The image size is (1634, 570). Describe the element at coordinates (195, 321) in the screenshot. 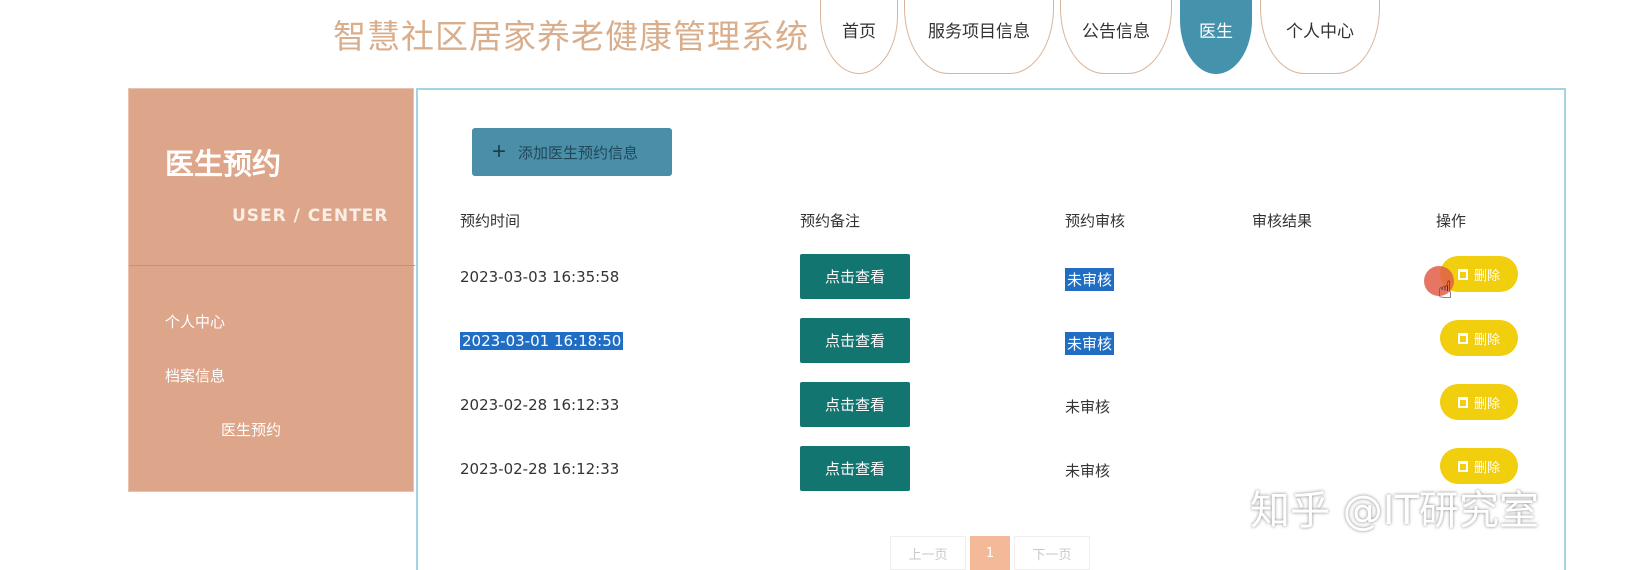

I see `sidebar-item-user-center: 个人中心` at that location.